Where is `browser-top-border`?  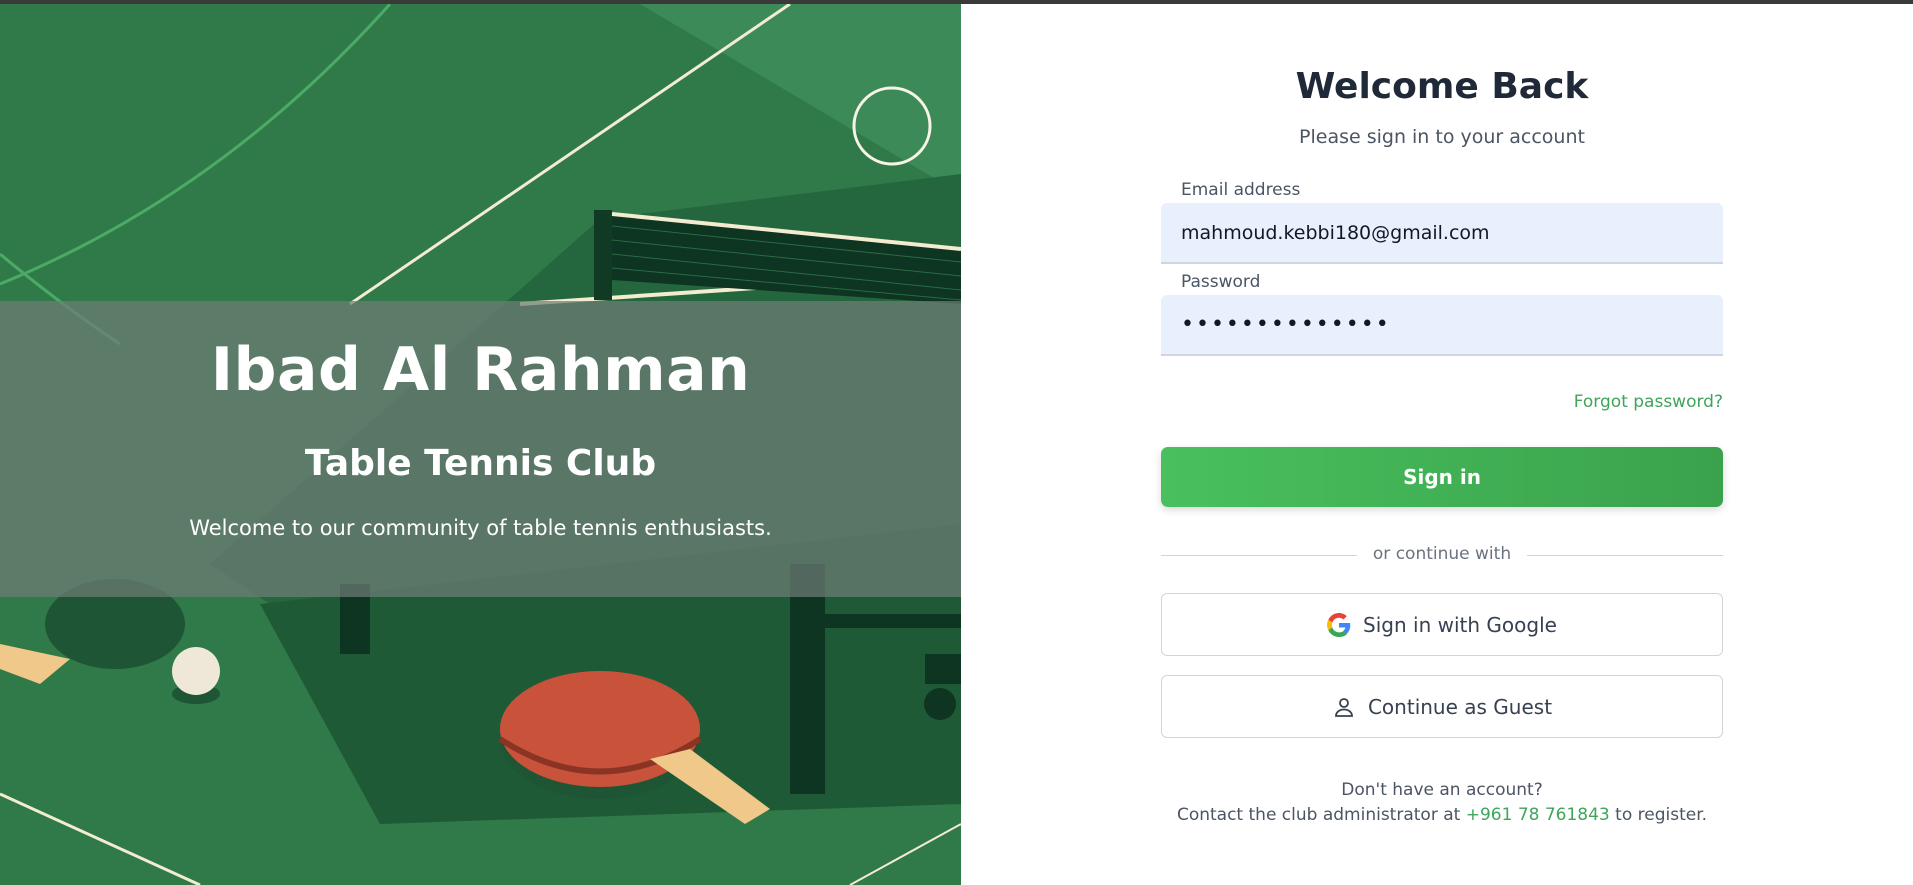 browser-top-border is located at coordinates (956, 2).